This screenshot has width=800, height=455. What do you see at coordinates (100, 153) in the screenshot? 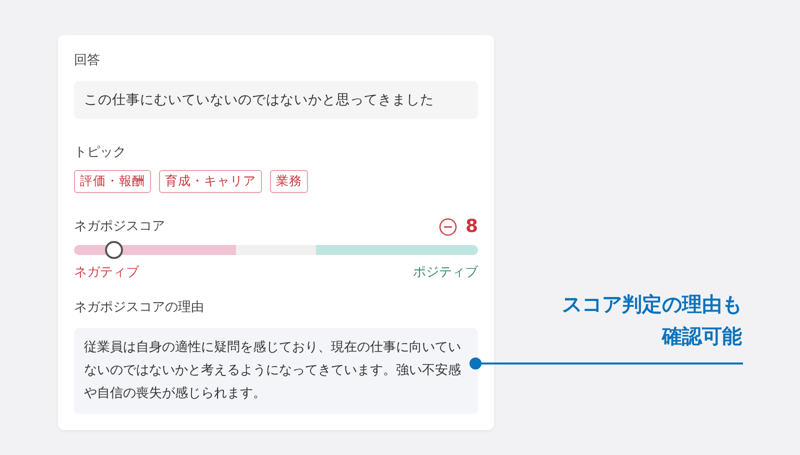
I see `field-label: トピック` at bounding box center [100, 153].